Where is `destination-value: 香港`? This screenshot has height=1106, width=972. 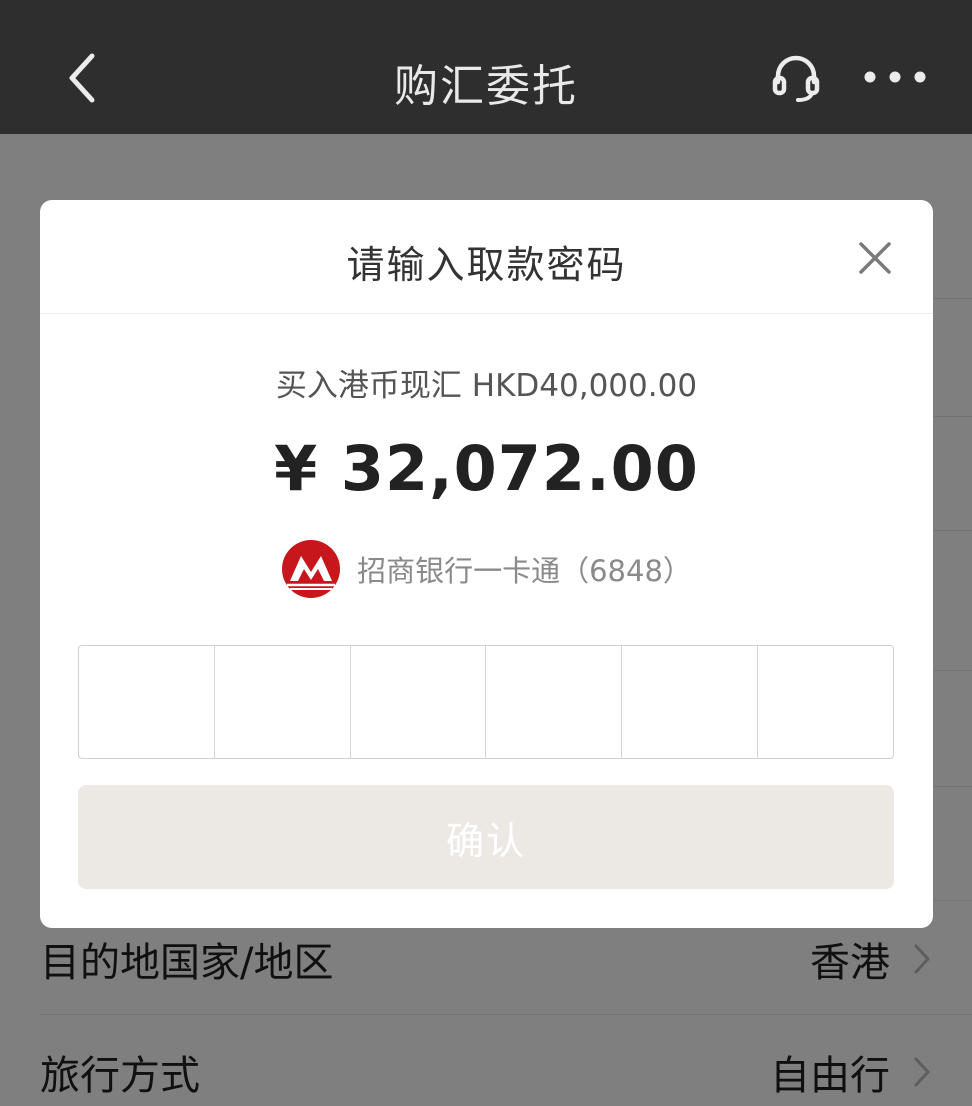 destination-value: 香港 is located at coordinates (850, 963).